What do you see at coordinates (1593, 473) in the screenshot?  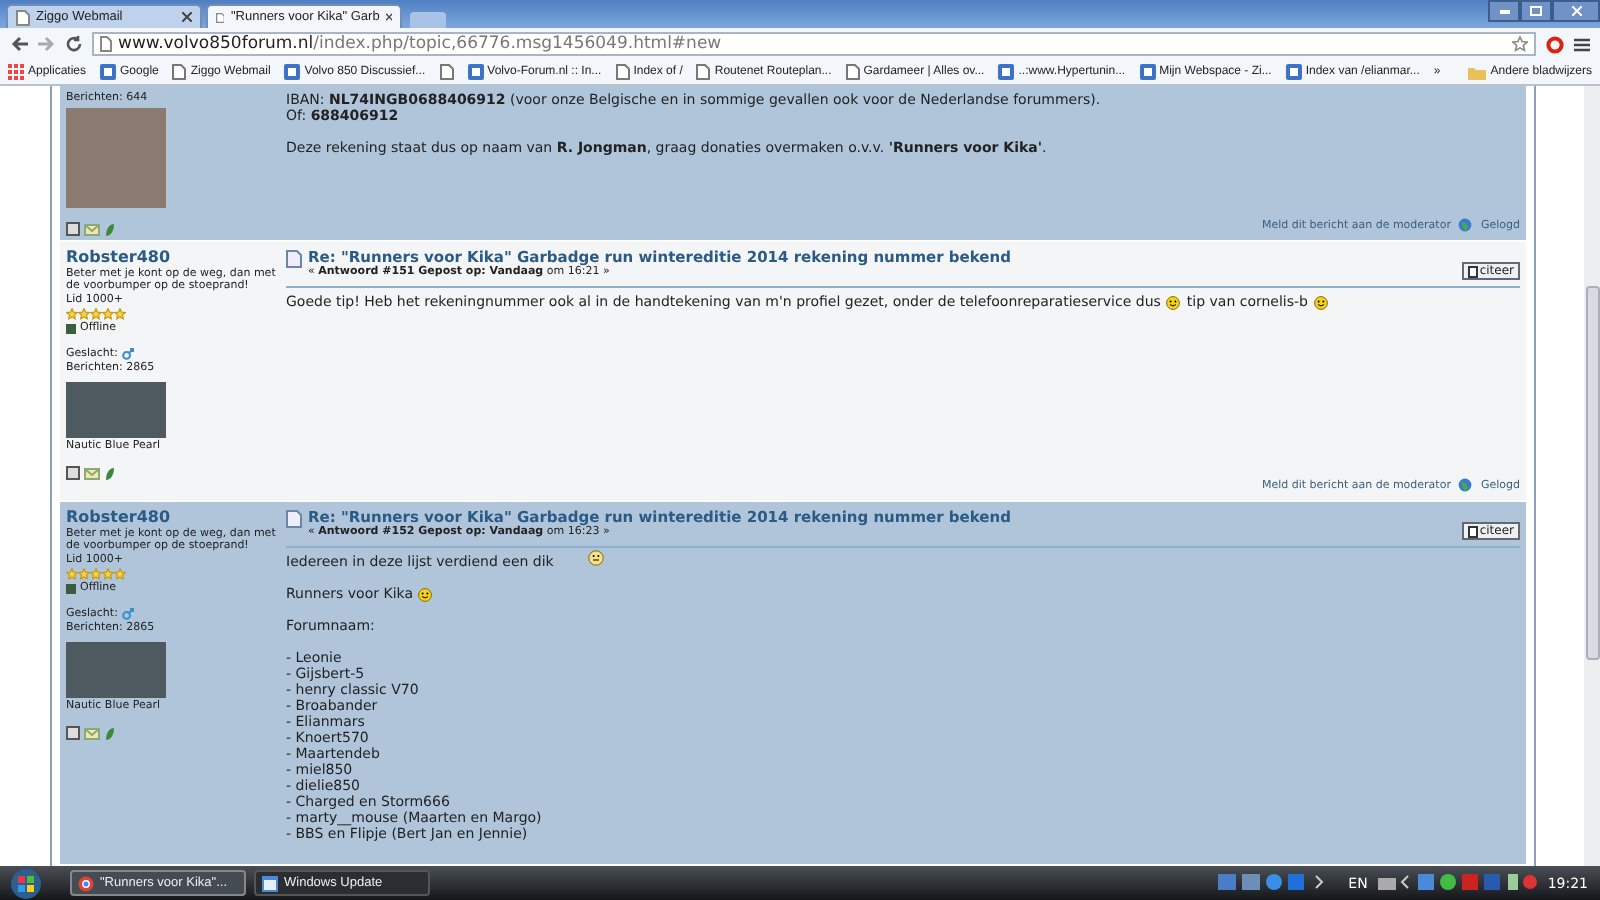 I see `scrollbar-thumb` at bounding box center [1593, 473].